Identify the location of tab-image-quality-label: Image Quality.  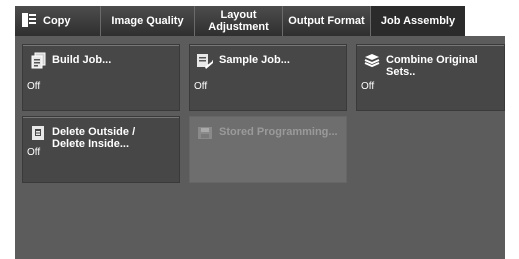
(147, 21).